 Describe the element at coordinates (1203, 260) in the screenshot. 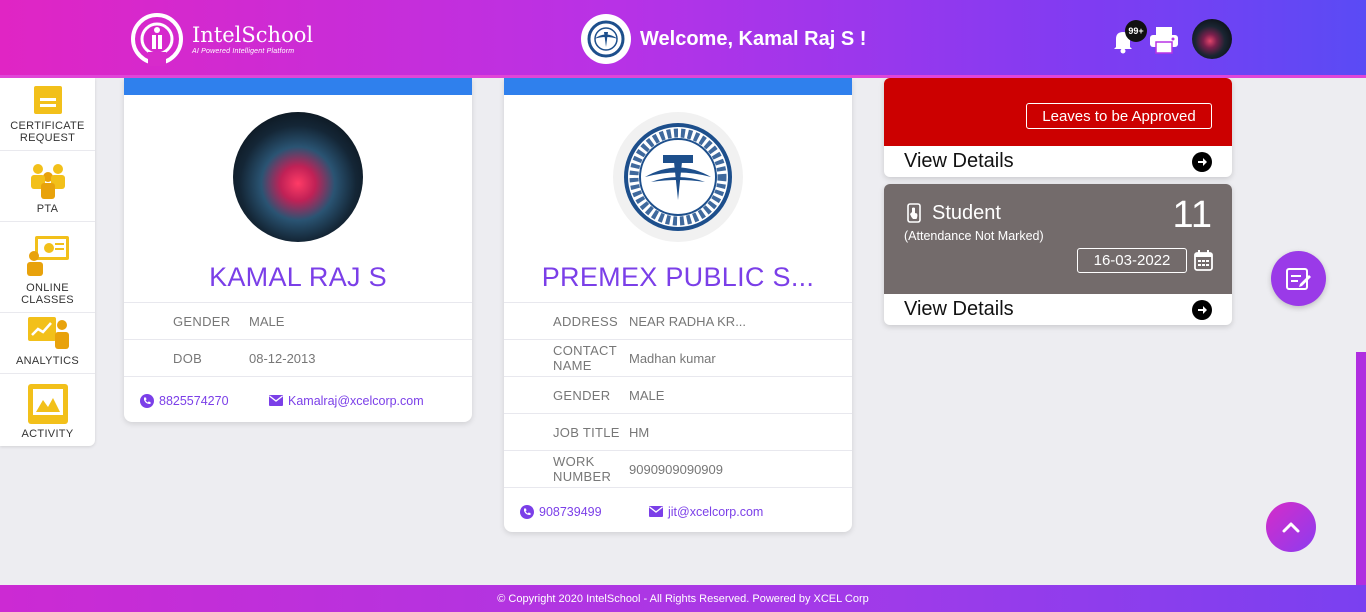

I see `calendar-icon` at that location.